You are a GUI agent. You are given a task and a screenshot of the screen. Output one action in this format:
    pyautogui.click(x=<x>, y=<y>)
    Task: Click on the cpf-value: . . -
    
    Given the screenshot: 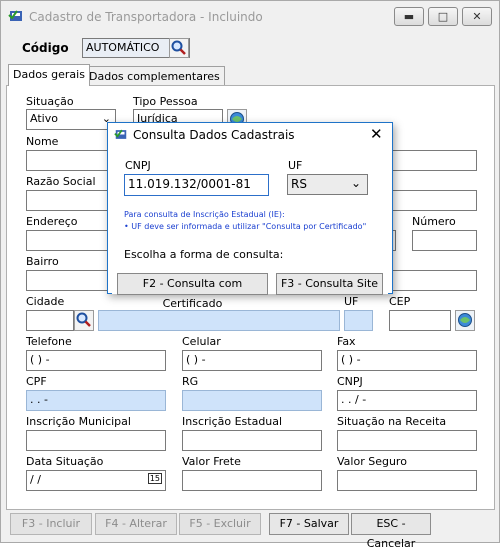 What is the action you would take?
    pyautogui.click(x=39, y=399)
    